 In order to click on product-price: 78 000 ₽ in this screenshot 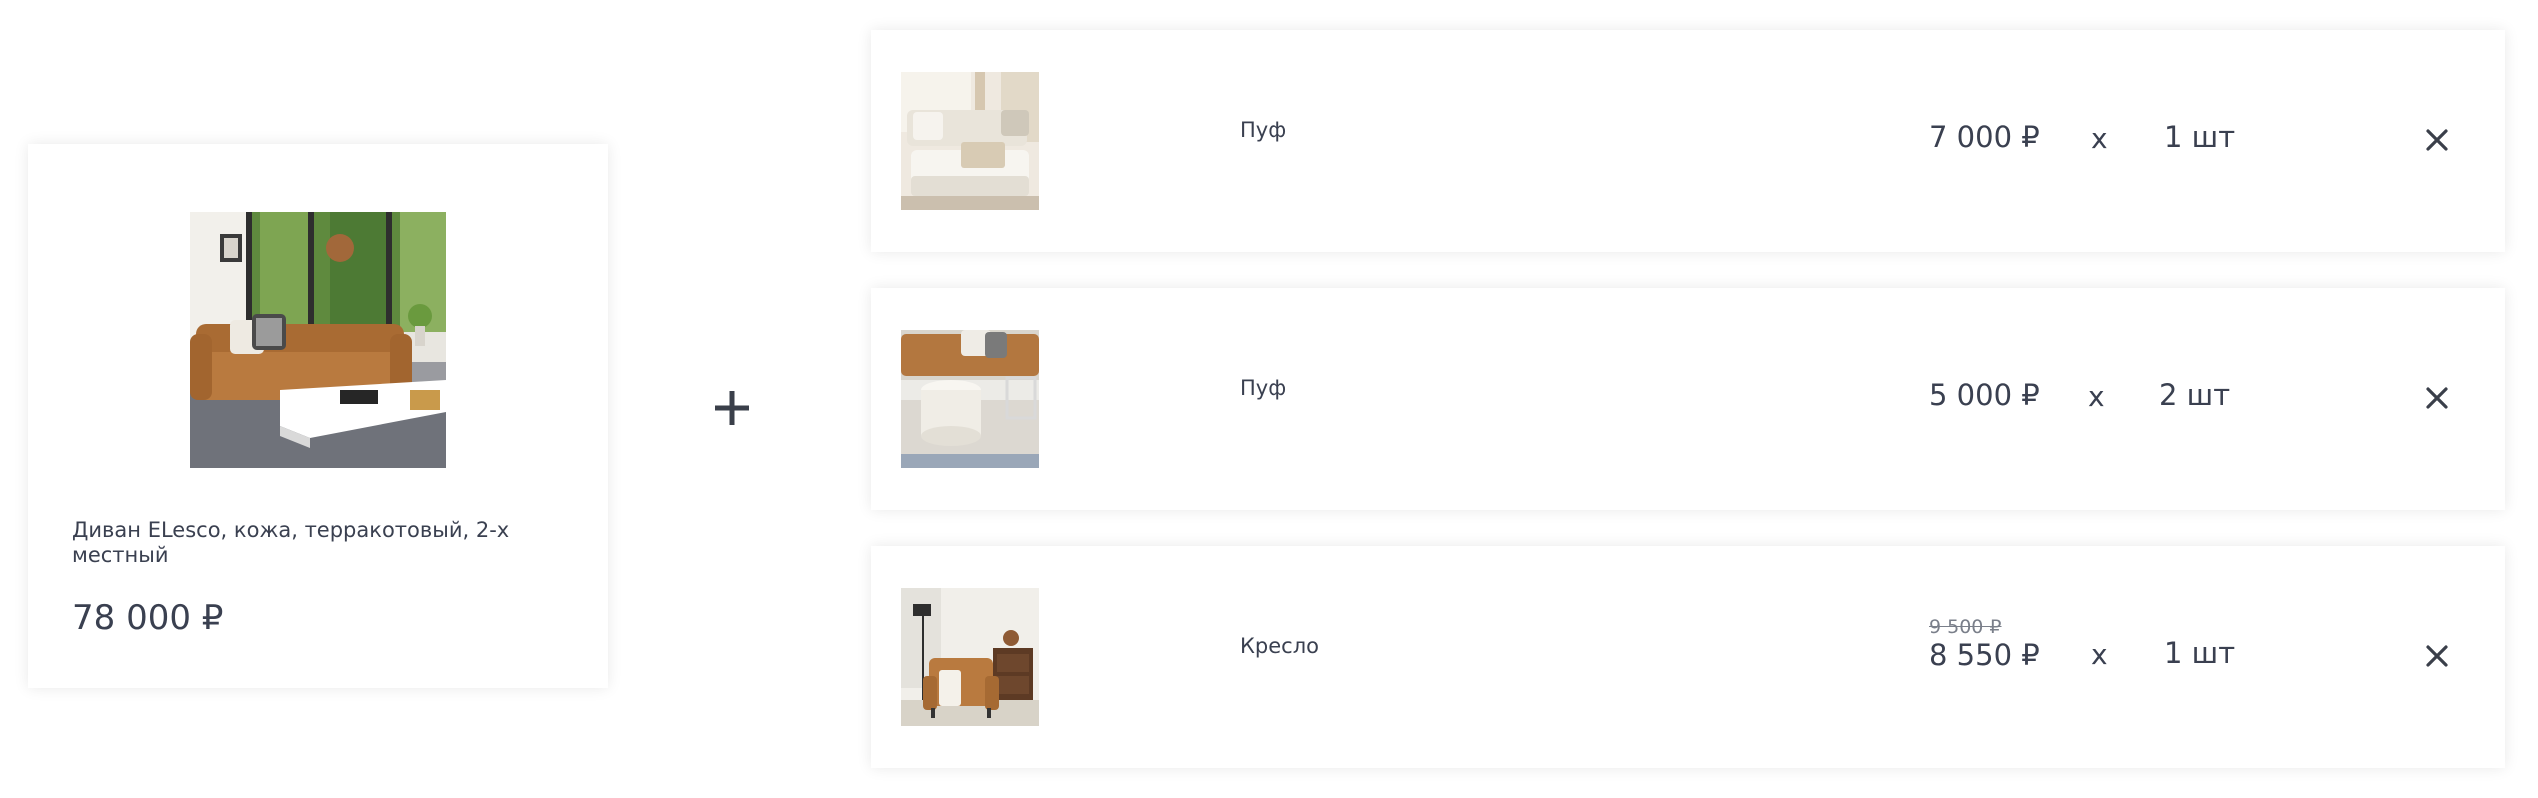, I will do `click(148, 618)`.